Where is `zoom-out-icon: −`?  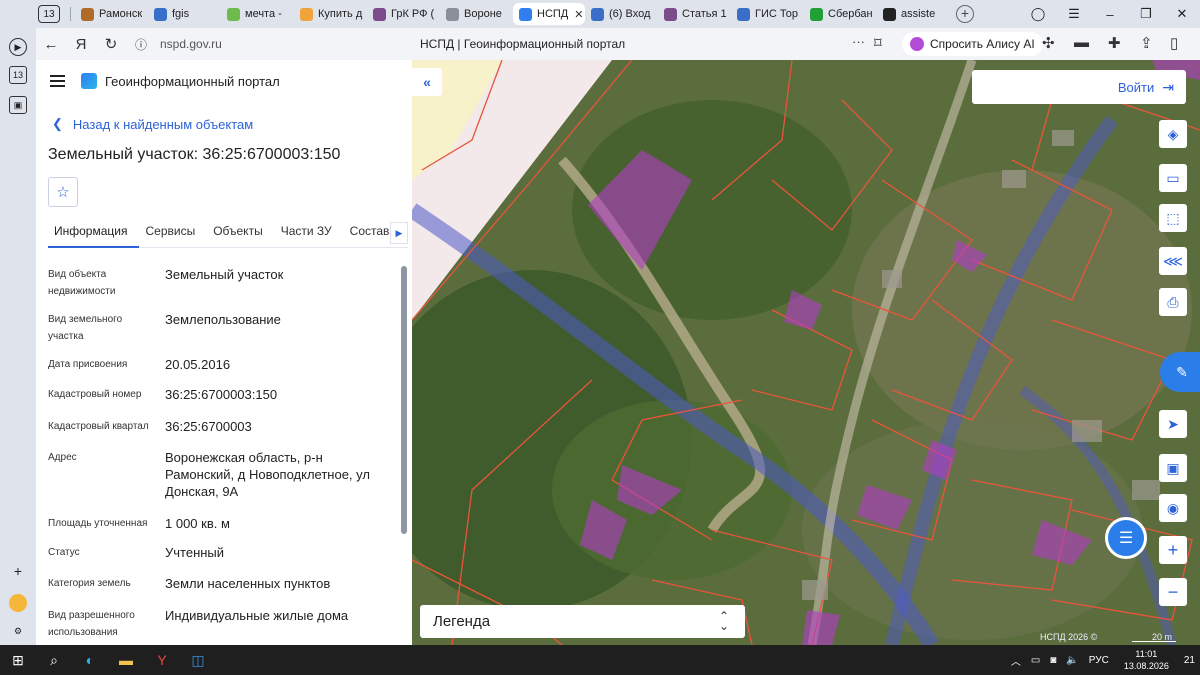 zoom-out-icon: − is located at coordinates (1173, 592).